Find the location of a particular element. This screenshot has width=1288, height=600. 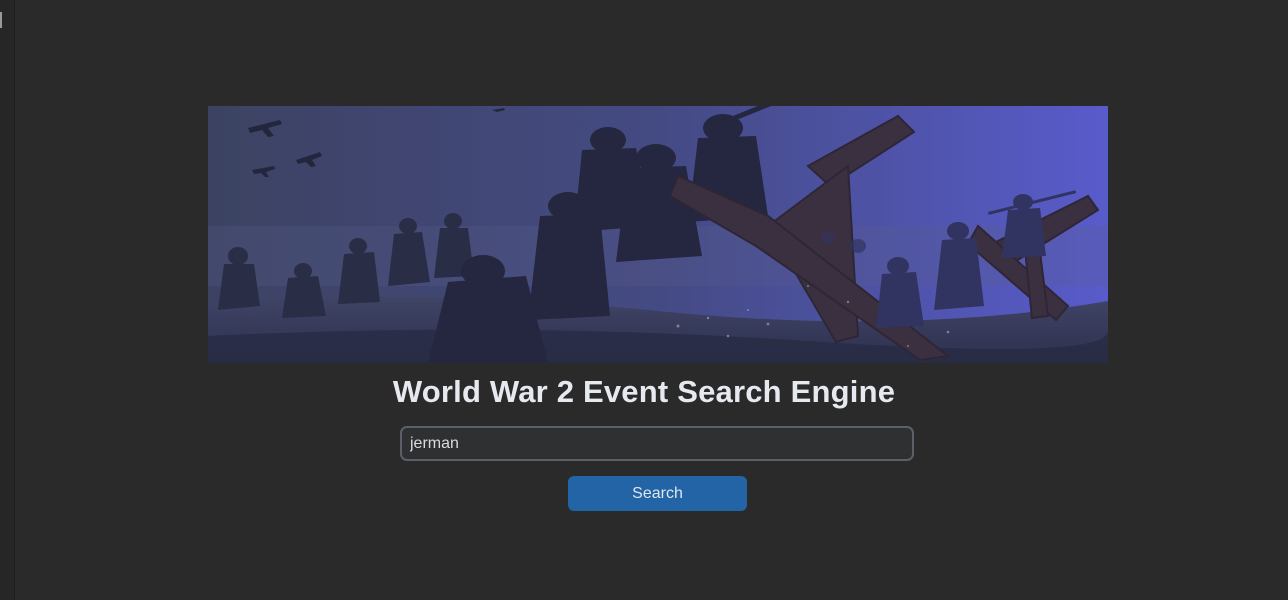

edge-marker is located at coordinates (1, 20).